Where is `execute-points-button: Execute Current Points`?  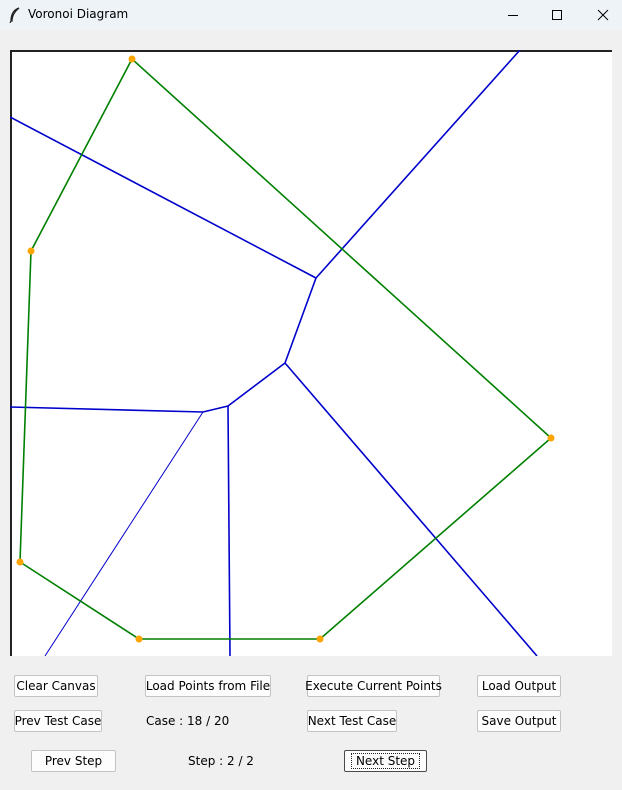 execute-points-button: Execute Current Points is located at coordinates (373, 686).